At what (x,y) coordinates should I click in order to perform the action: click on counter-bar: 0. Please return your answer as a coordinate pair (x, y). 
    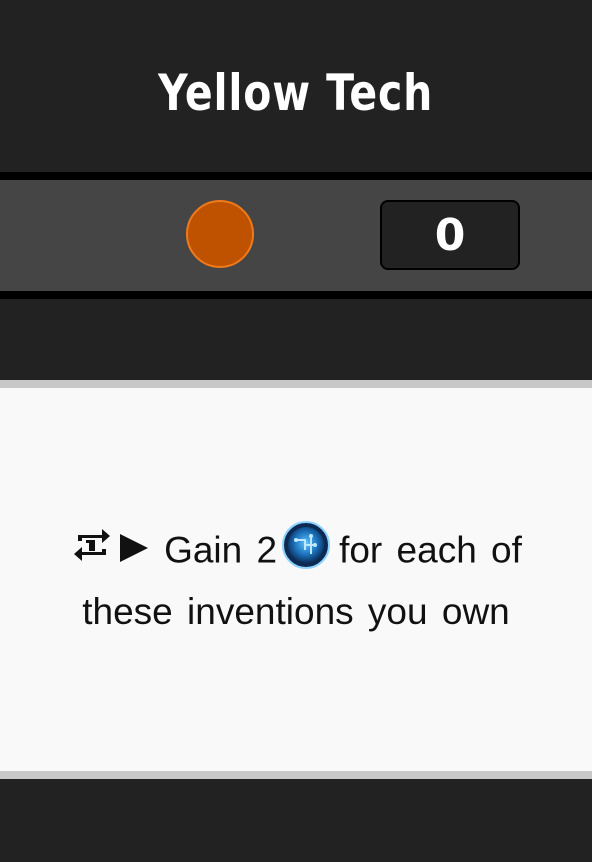
    Looking at the image, I should click on (296, 235).